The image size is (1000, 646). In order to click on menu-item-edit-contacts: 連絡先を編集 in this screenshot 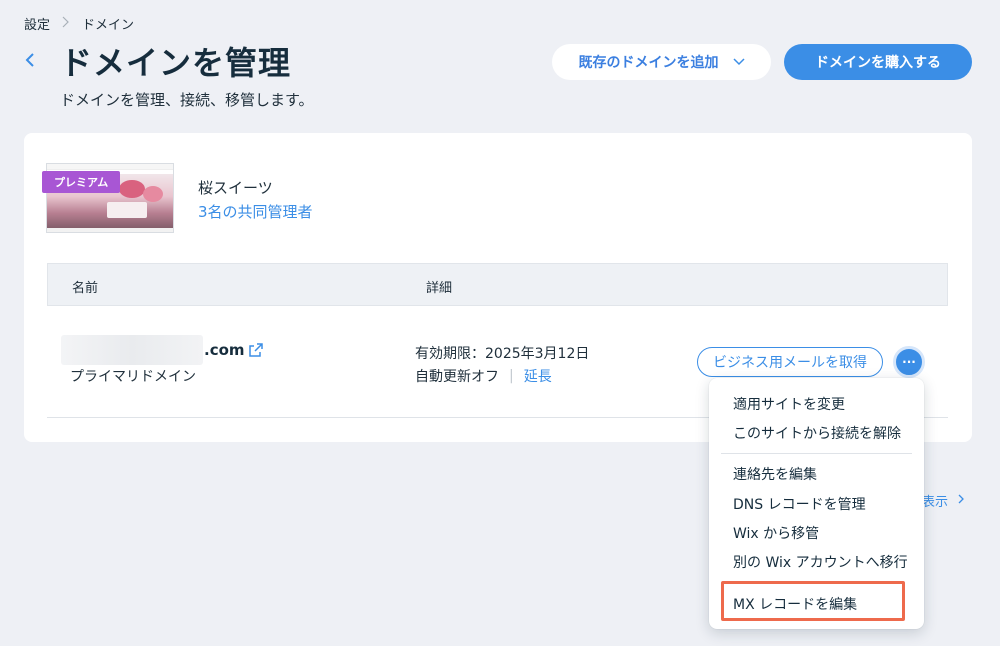, I will do `click(775, 474)`.